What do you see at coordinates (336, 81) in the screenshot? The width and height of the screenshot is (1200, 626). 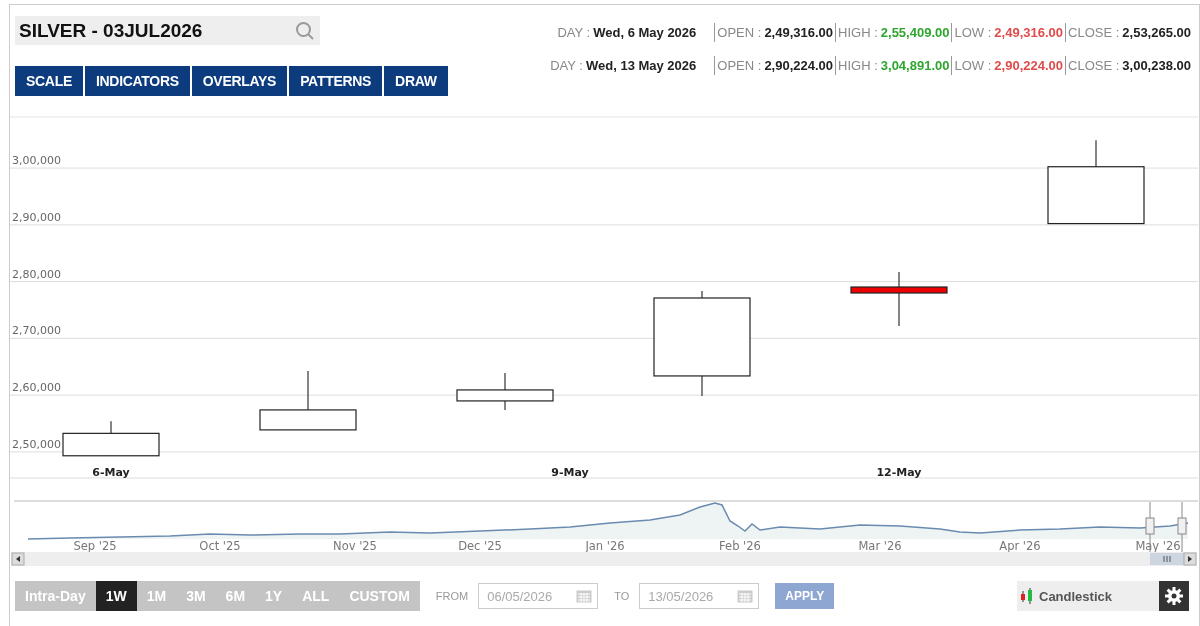 I see `toolbar-button: PATTERNS` at bounding box center [336, 81].